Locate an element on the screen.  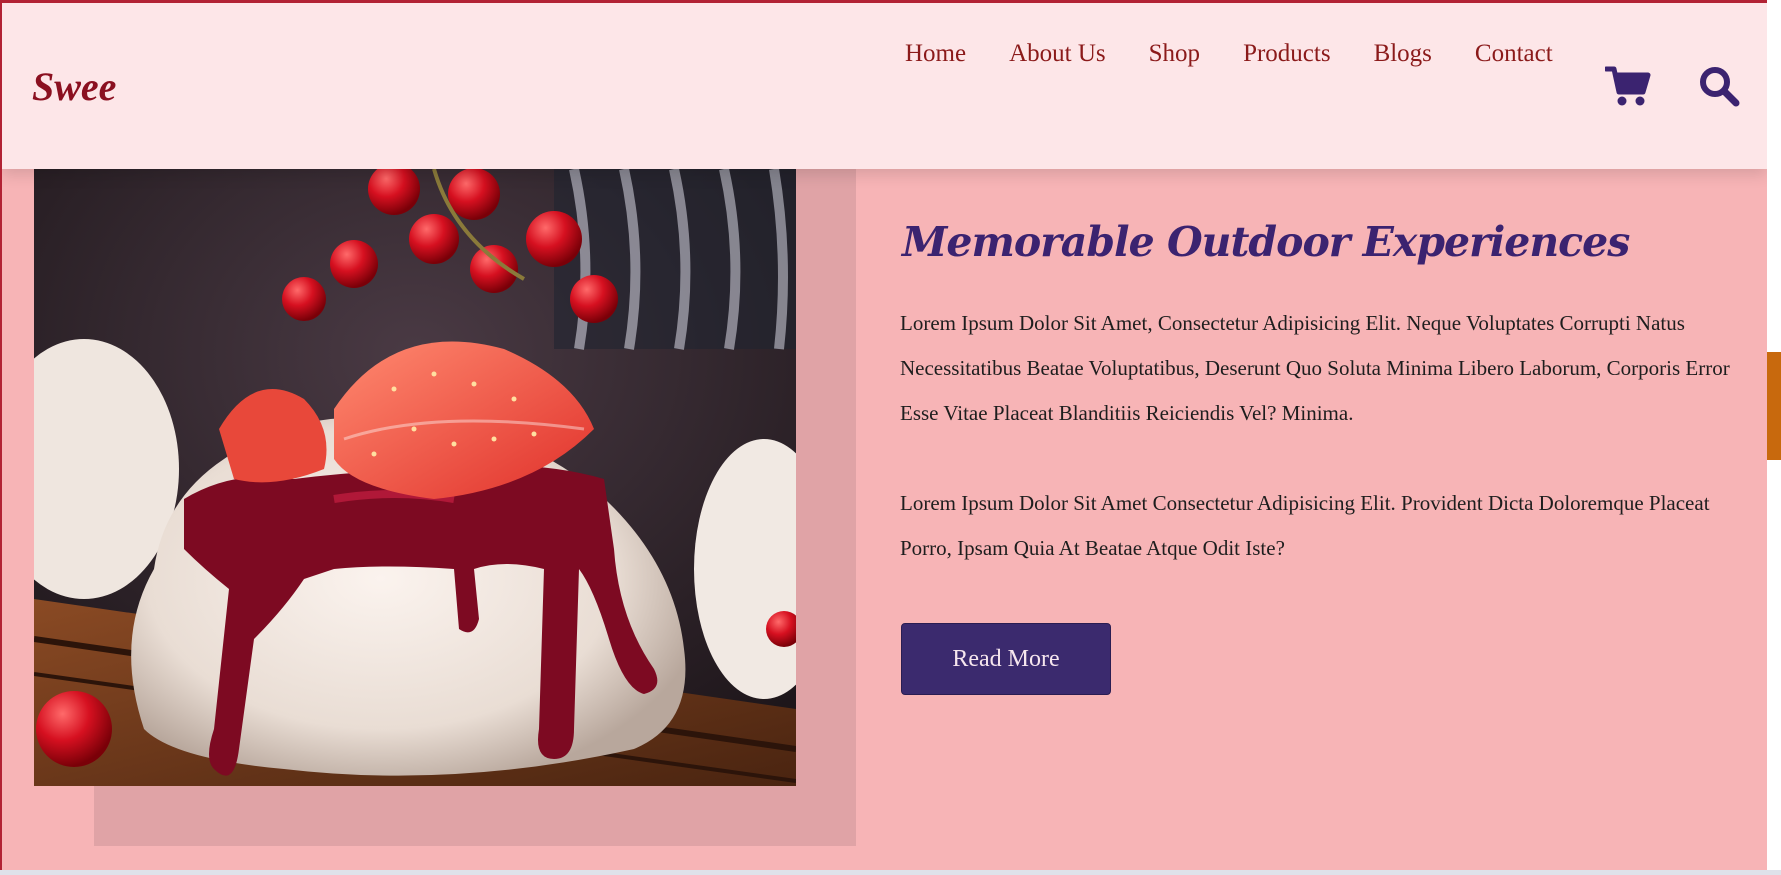
search-icon is located at coordinates (1720, 87).